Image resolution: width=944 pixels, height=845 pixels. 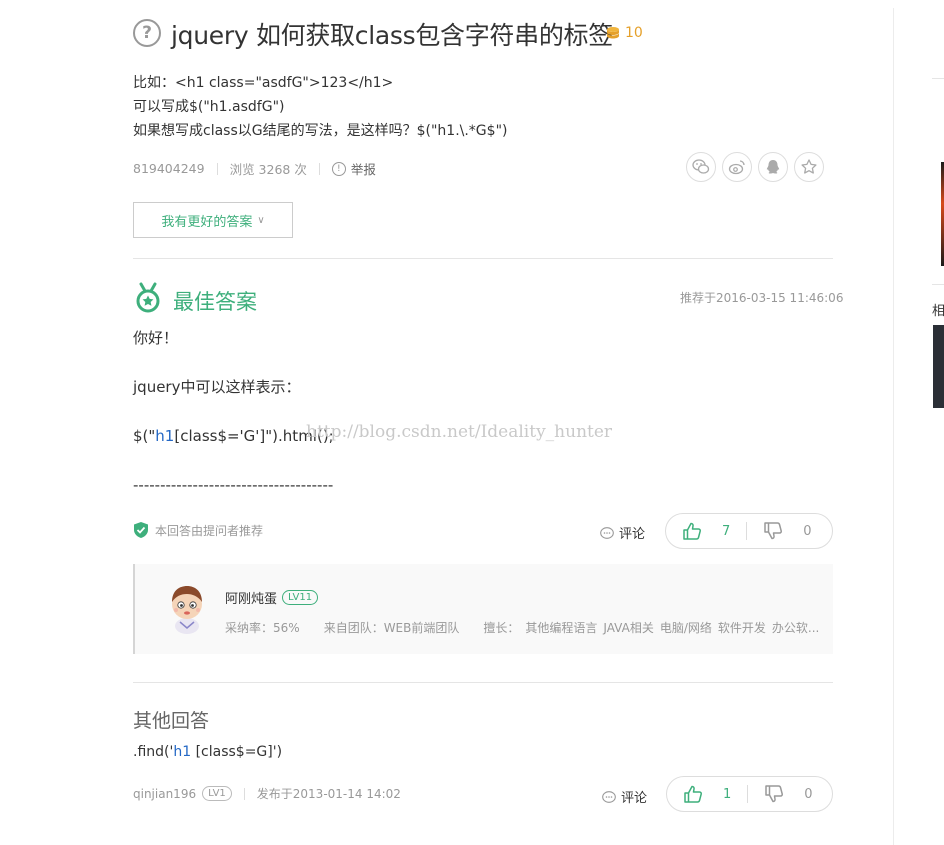 I want to click on share-weibo-button, so click(x=737, y=167).